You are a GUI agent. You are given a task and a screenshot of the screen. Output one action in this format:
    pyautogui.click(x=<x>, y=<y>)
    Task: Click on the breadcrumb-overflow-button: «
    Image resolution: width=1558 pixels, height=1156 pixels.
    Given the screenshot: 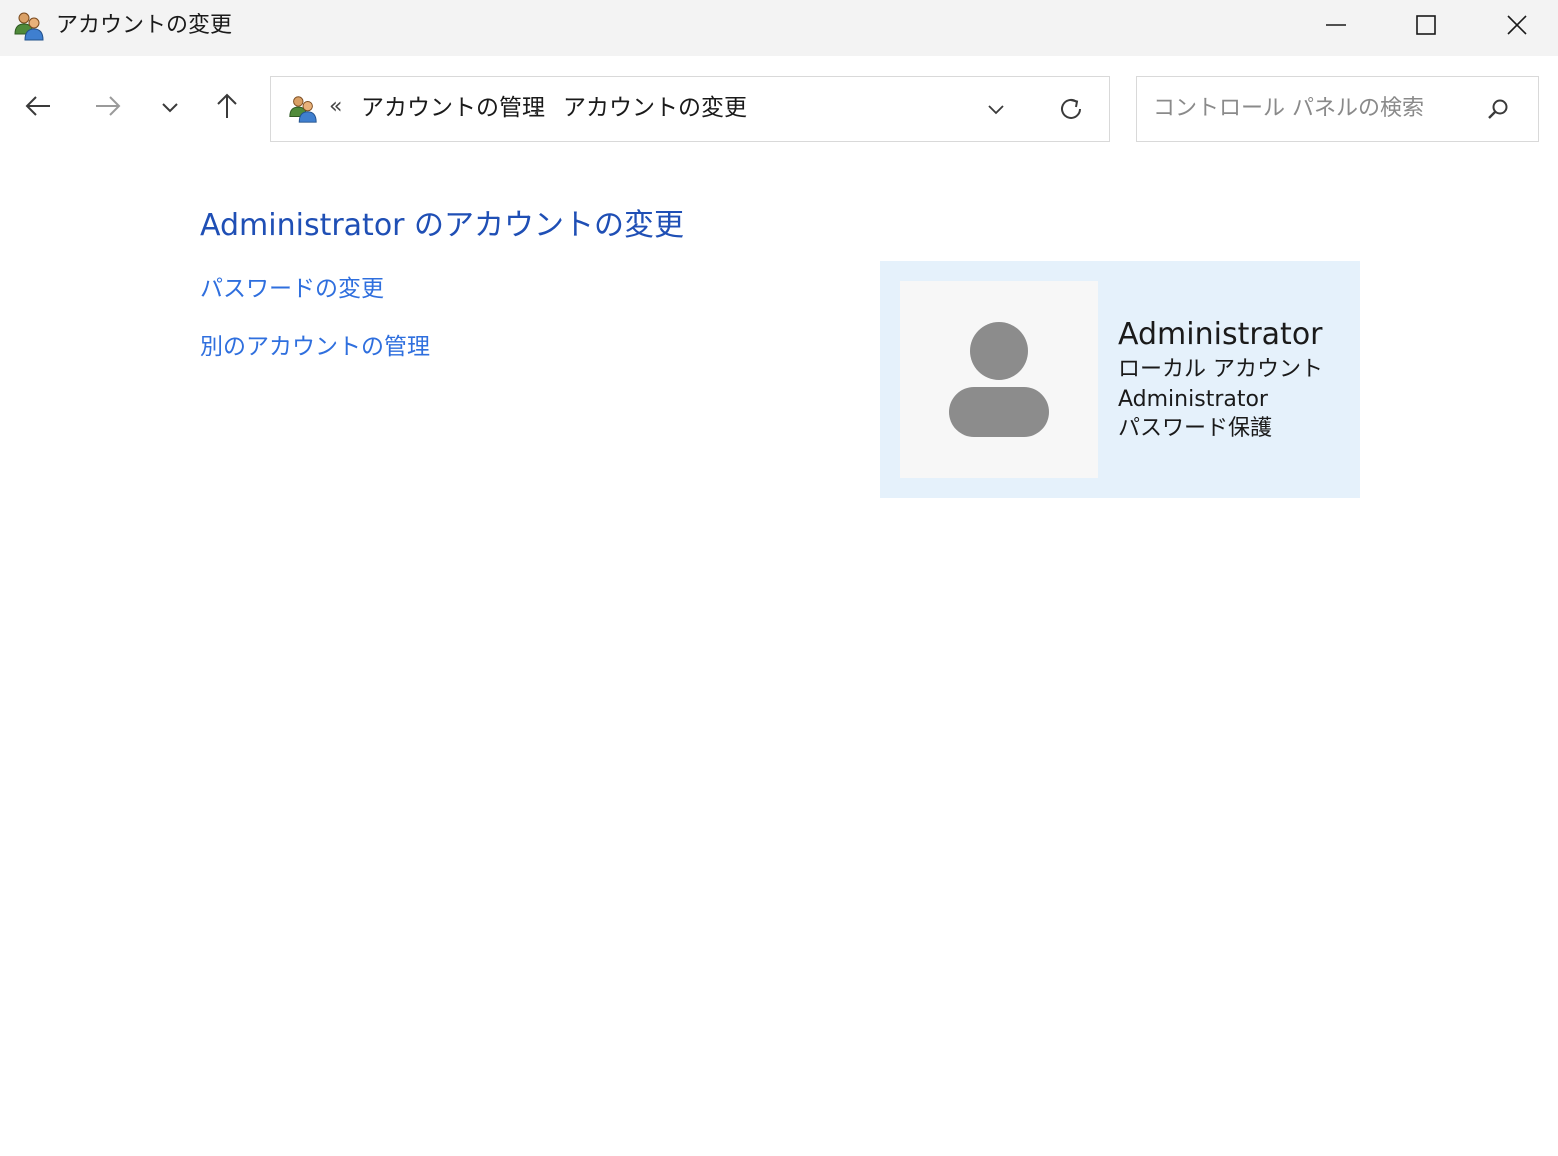 What is the action you would take?
    pyautogui.click(x=335, y=107)
    